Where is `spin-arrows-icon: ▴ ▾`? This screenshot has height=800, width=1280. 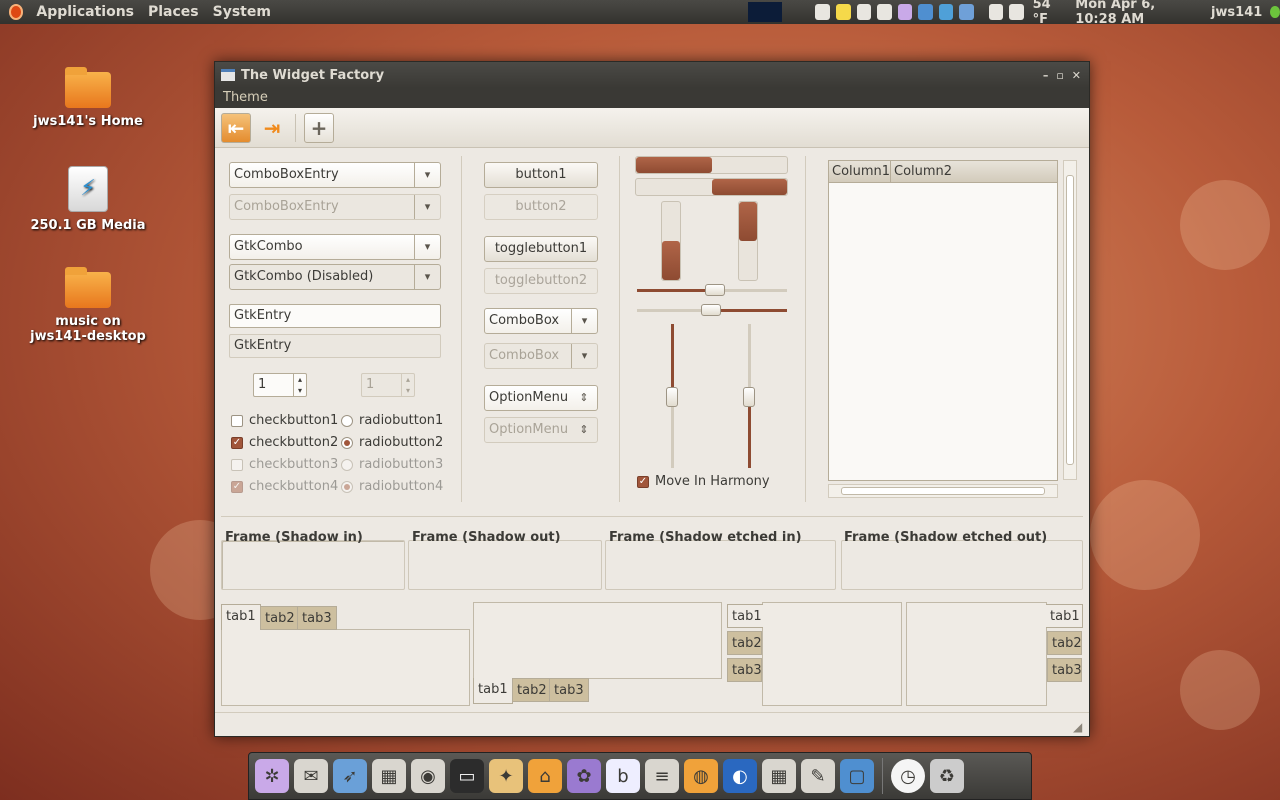 spin-arrows-icon: ▴ ▾ is located at coordinates (299, 385).